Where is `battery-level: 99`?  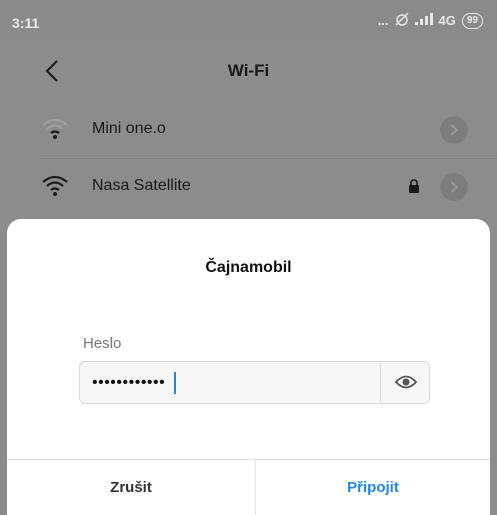 battery-level: 99 is located at coordinates (472, 20).